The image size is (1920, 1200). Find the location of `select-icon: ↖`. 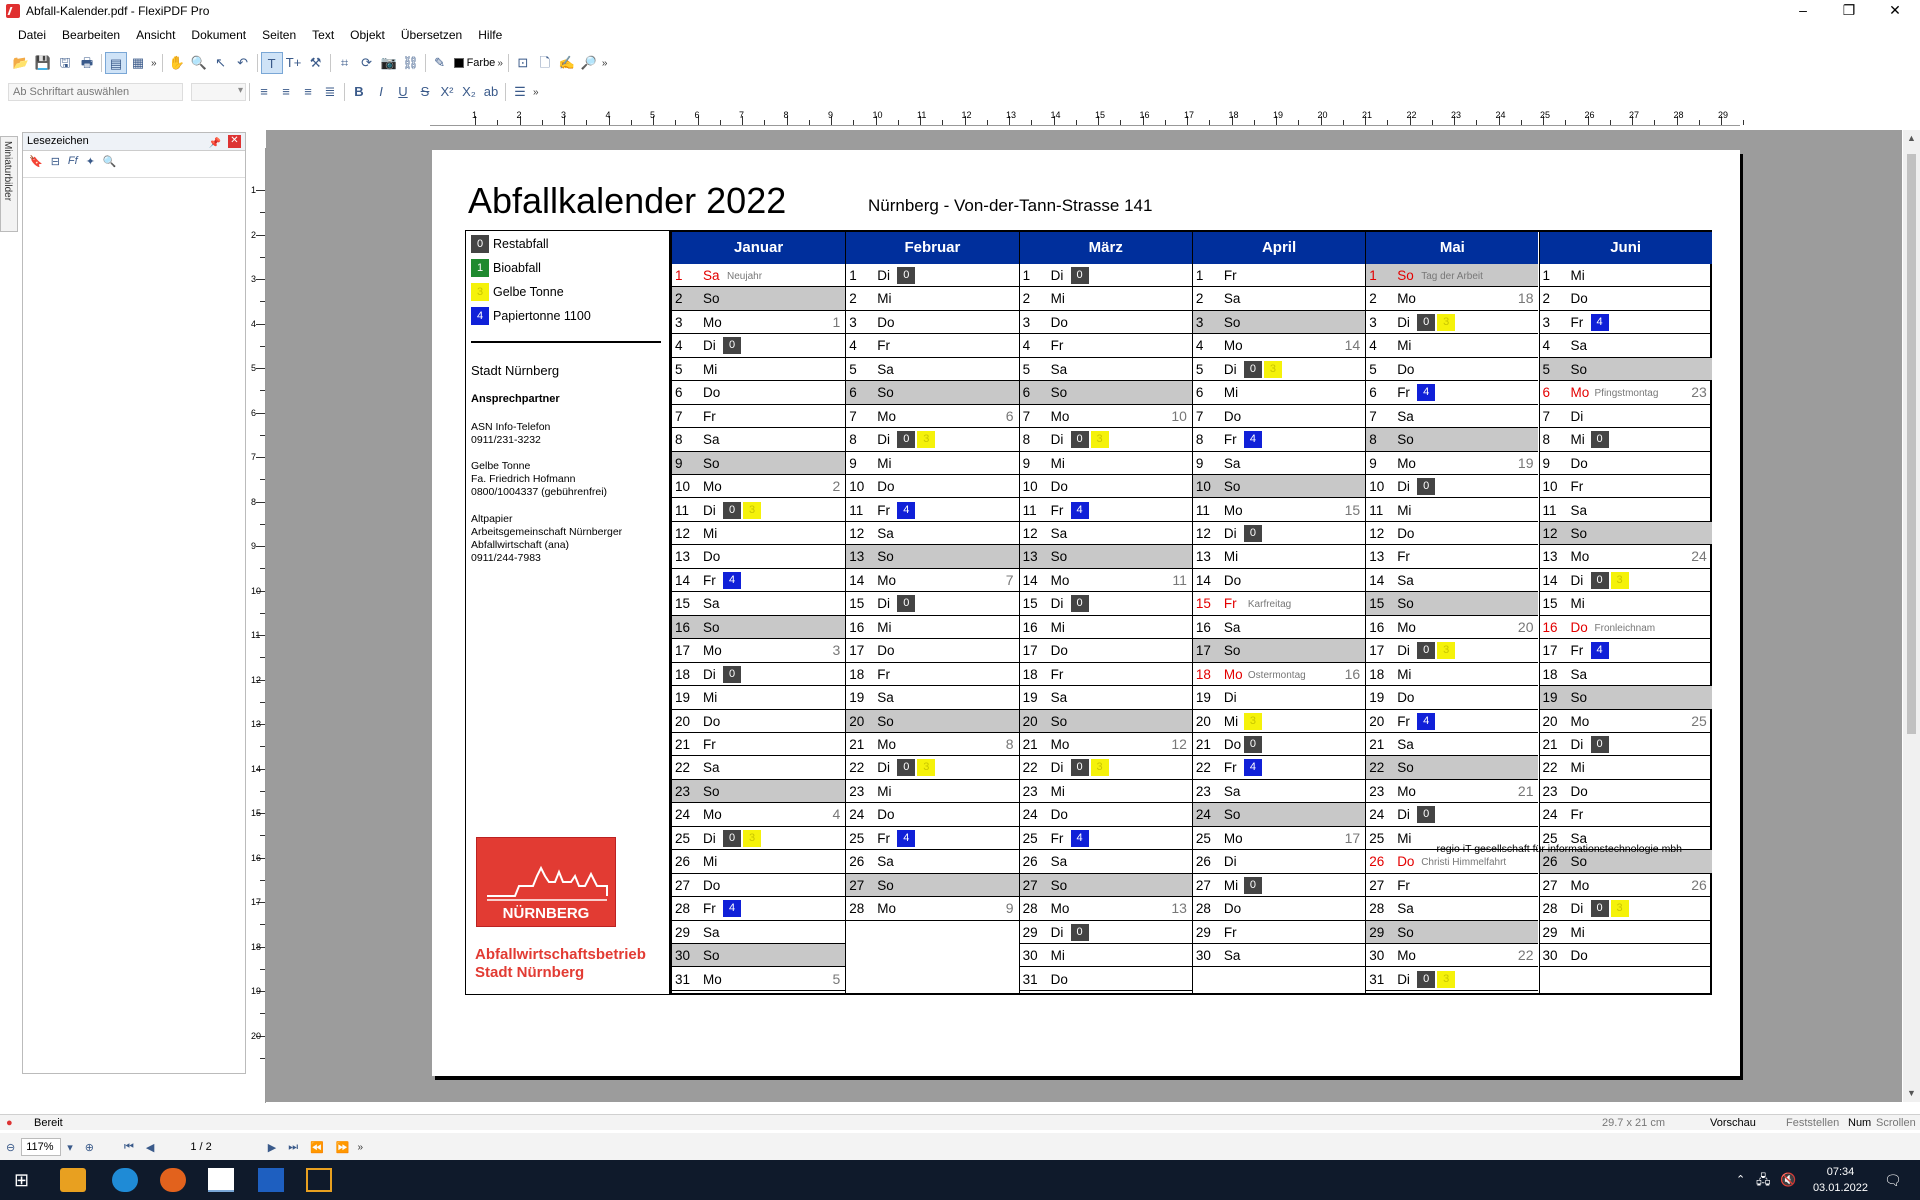

select-icon: ↖ is located at coordinates (221, 63).